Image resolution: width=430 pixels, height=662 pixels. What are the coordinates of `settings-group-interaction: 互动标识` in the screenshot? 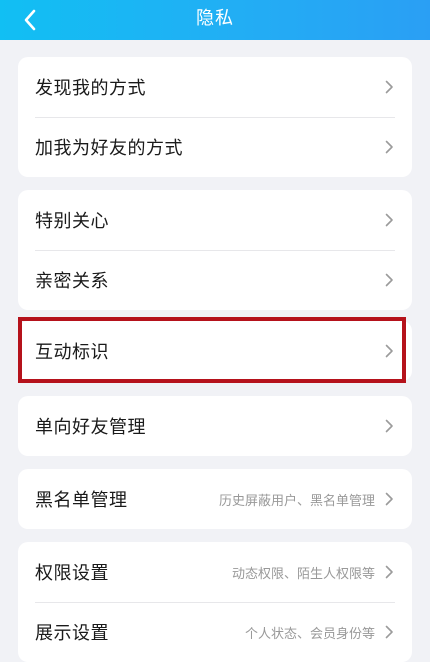 It's located at (215, 351).